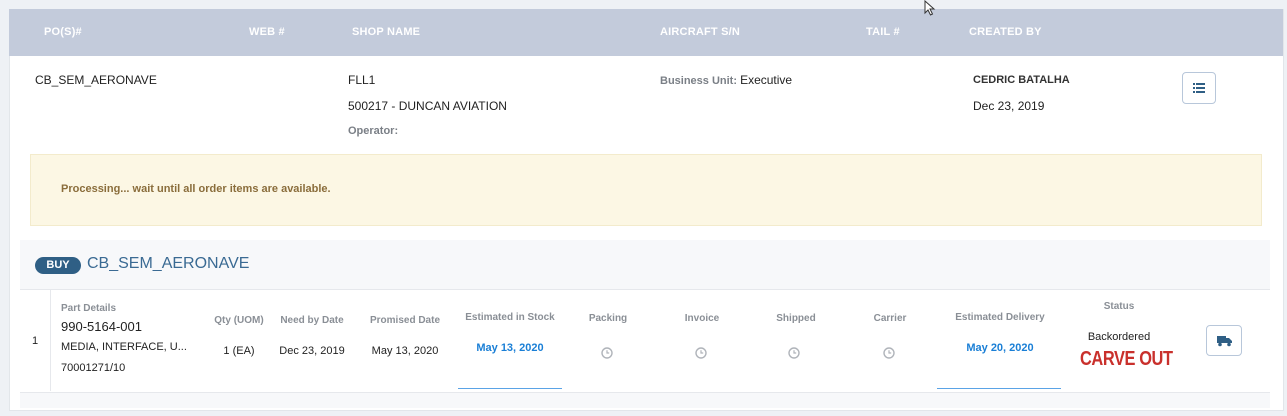 The width and height of the screenshot is (1287, 416). What do you see at coordinates (1000, 348) in the screenshot?
I see `est-delivery-link: May 20, 2020` at bounding box center [1000, 348].